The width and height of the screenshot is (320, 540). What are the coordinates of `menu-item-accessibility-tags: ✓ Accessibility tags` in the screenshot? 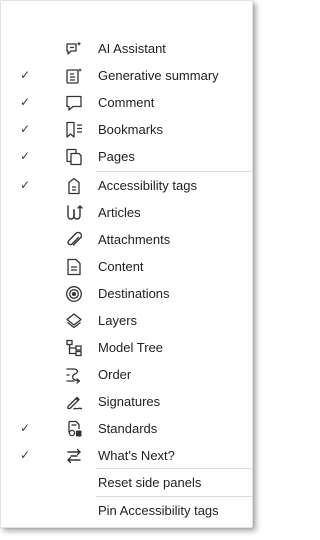 It's located at (126, 185).